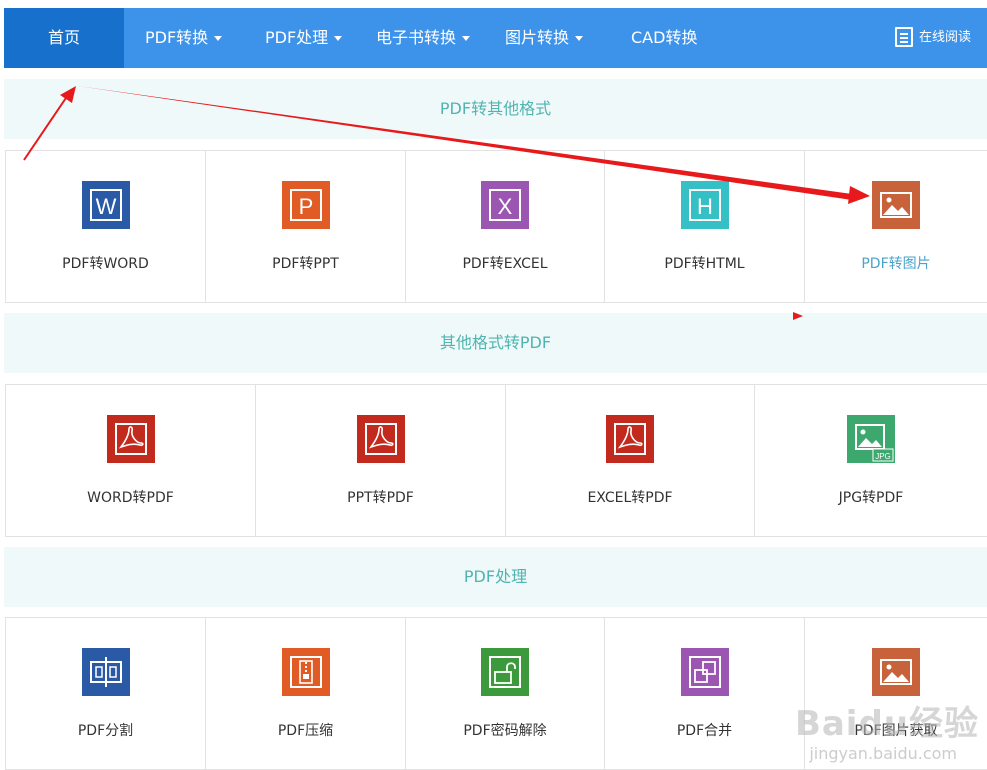  What do you see at coordinates (505, 731) in the screenshot?
I see `tile-label: PDF密码解除` at bounding box center [505, 731].